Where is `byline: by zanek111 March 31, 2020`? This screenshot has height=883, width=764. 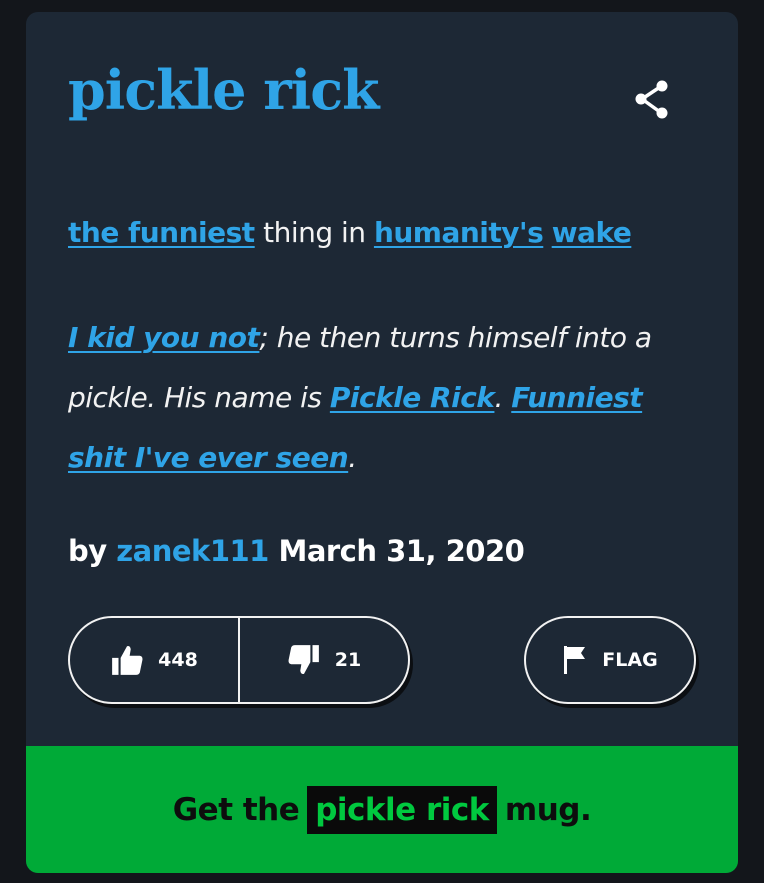
byline: by zanek111 March 31, 2020 is located at coordinates (296, 551).